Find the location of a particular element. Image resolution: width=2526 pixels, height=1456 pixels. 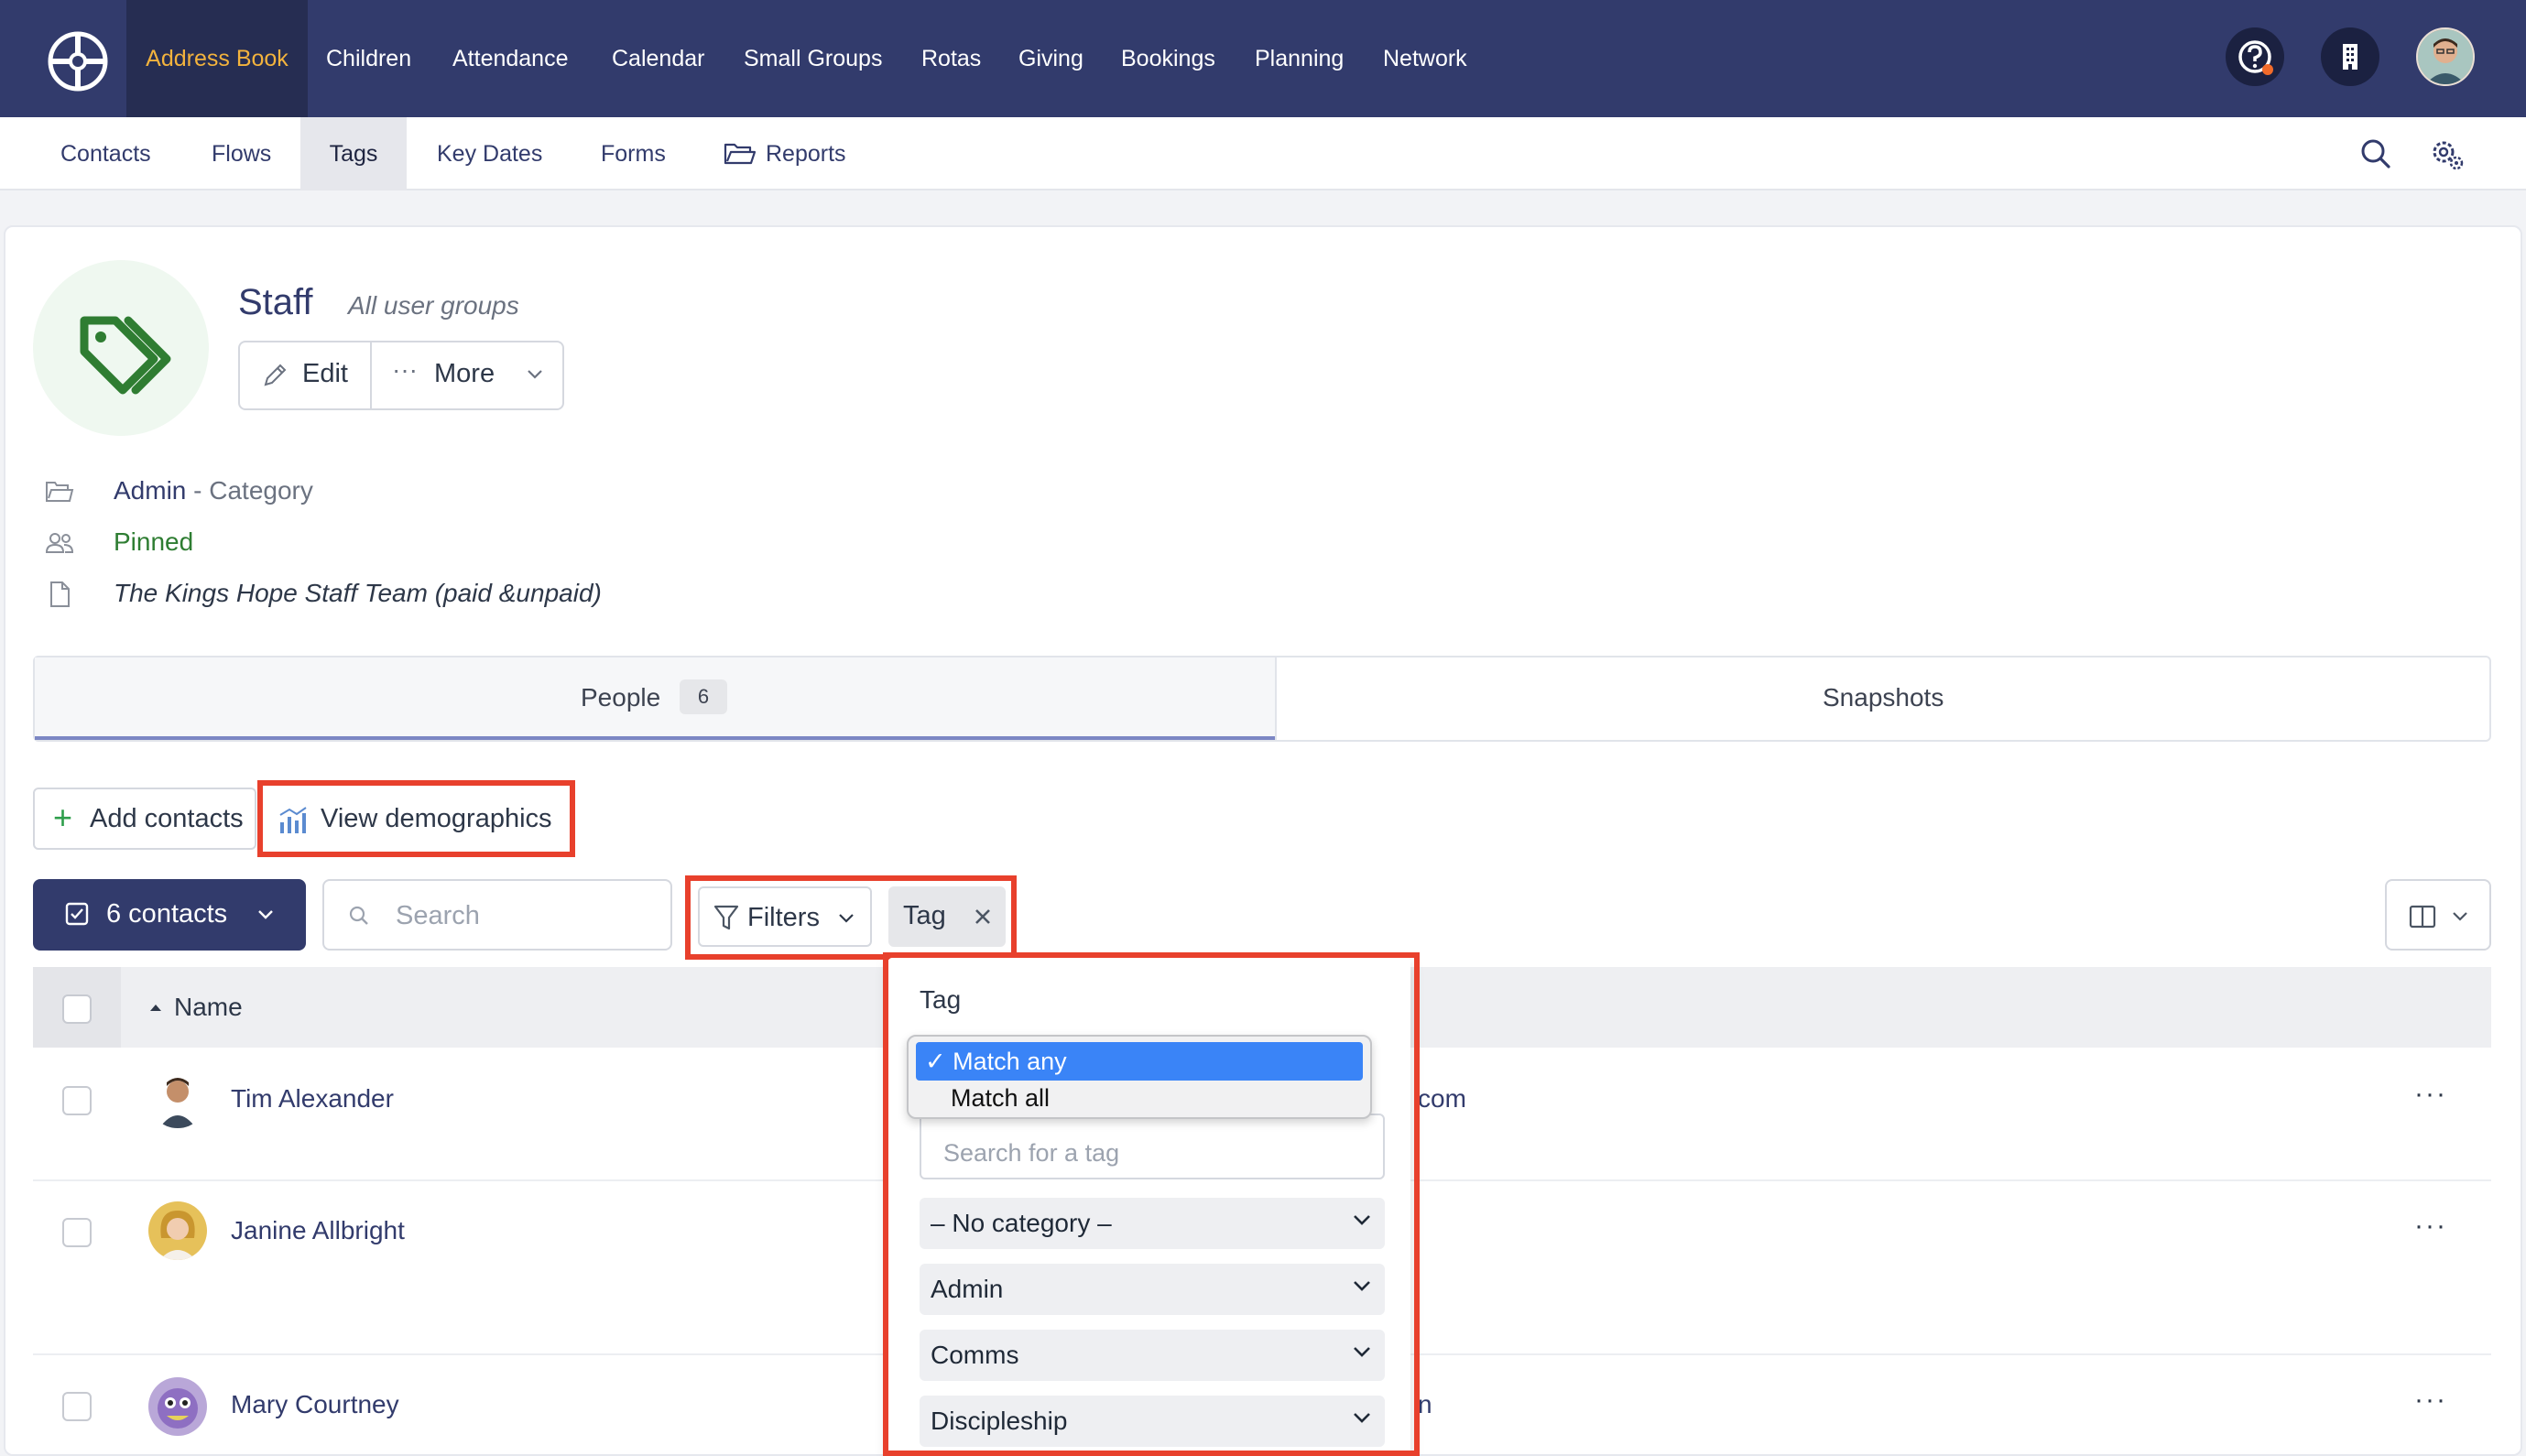

more-button: ··· More is located at coordinates (467, 375).